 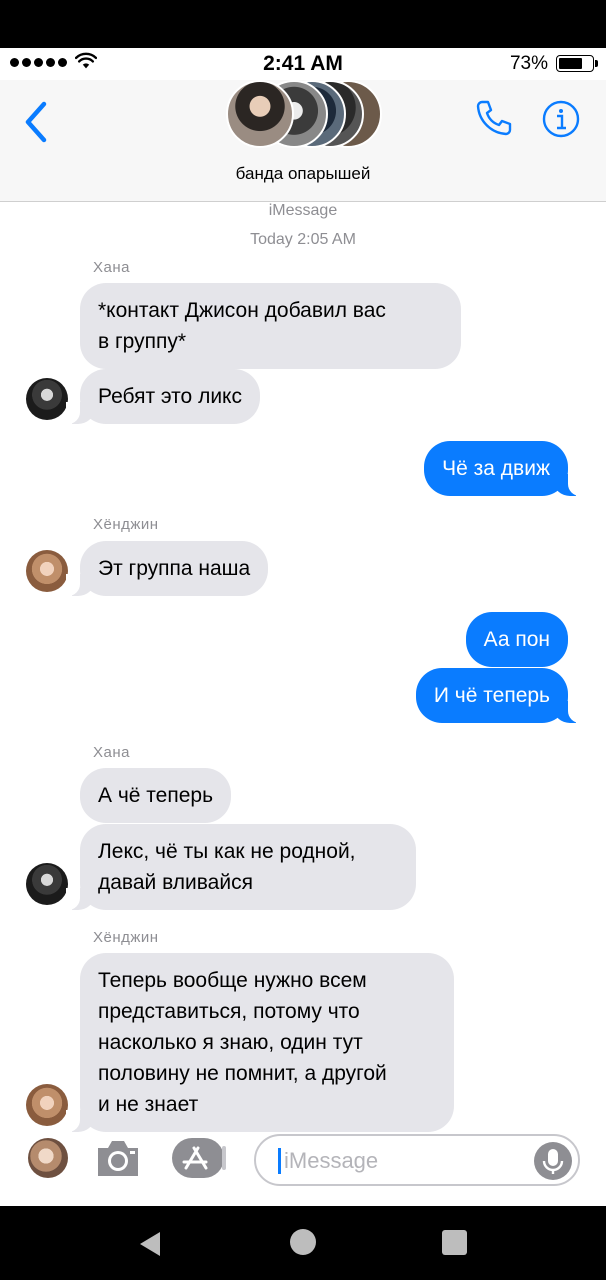 What do you see at coordinates (331, 1160) in the screenshot?
I see `message-placeholder: iMessage` at bounding box center [331, 1160].